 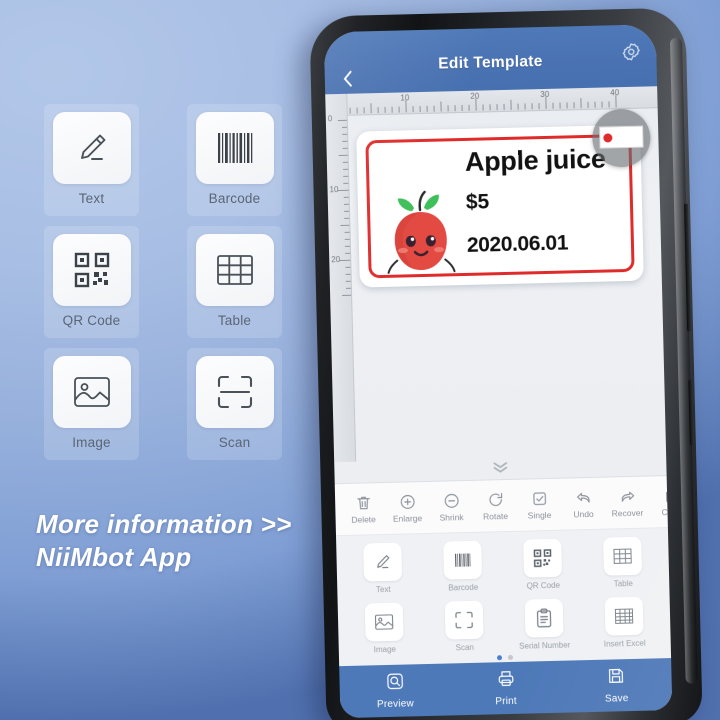 I want to click on toolbar-item-enlarge: Enlarge, so click(x=407, y=507).